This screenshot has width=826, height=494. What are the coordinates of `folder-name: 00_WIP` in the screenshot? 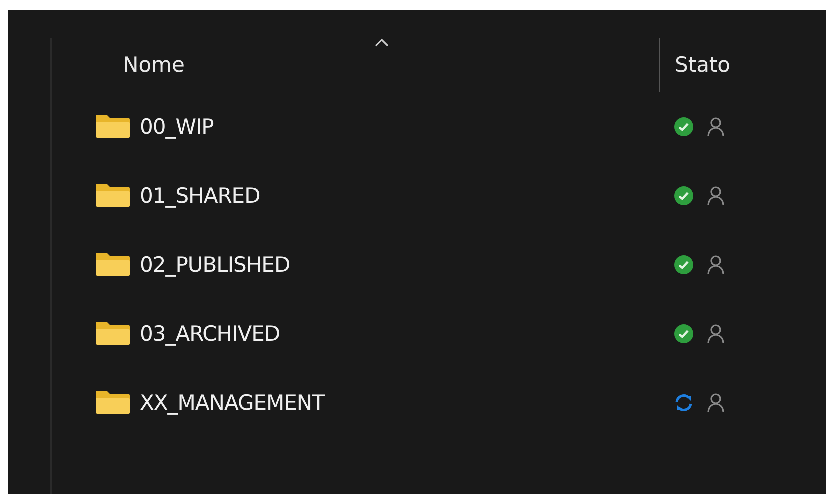 It's located at (177, 126).